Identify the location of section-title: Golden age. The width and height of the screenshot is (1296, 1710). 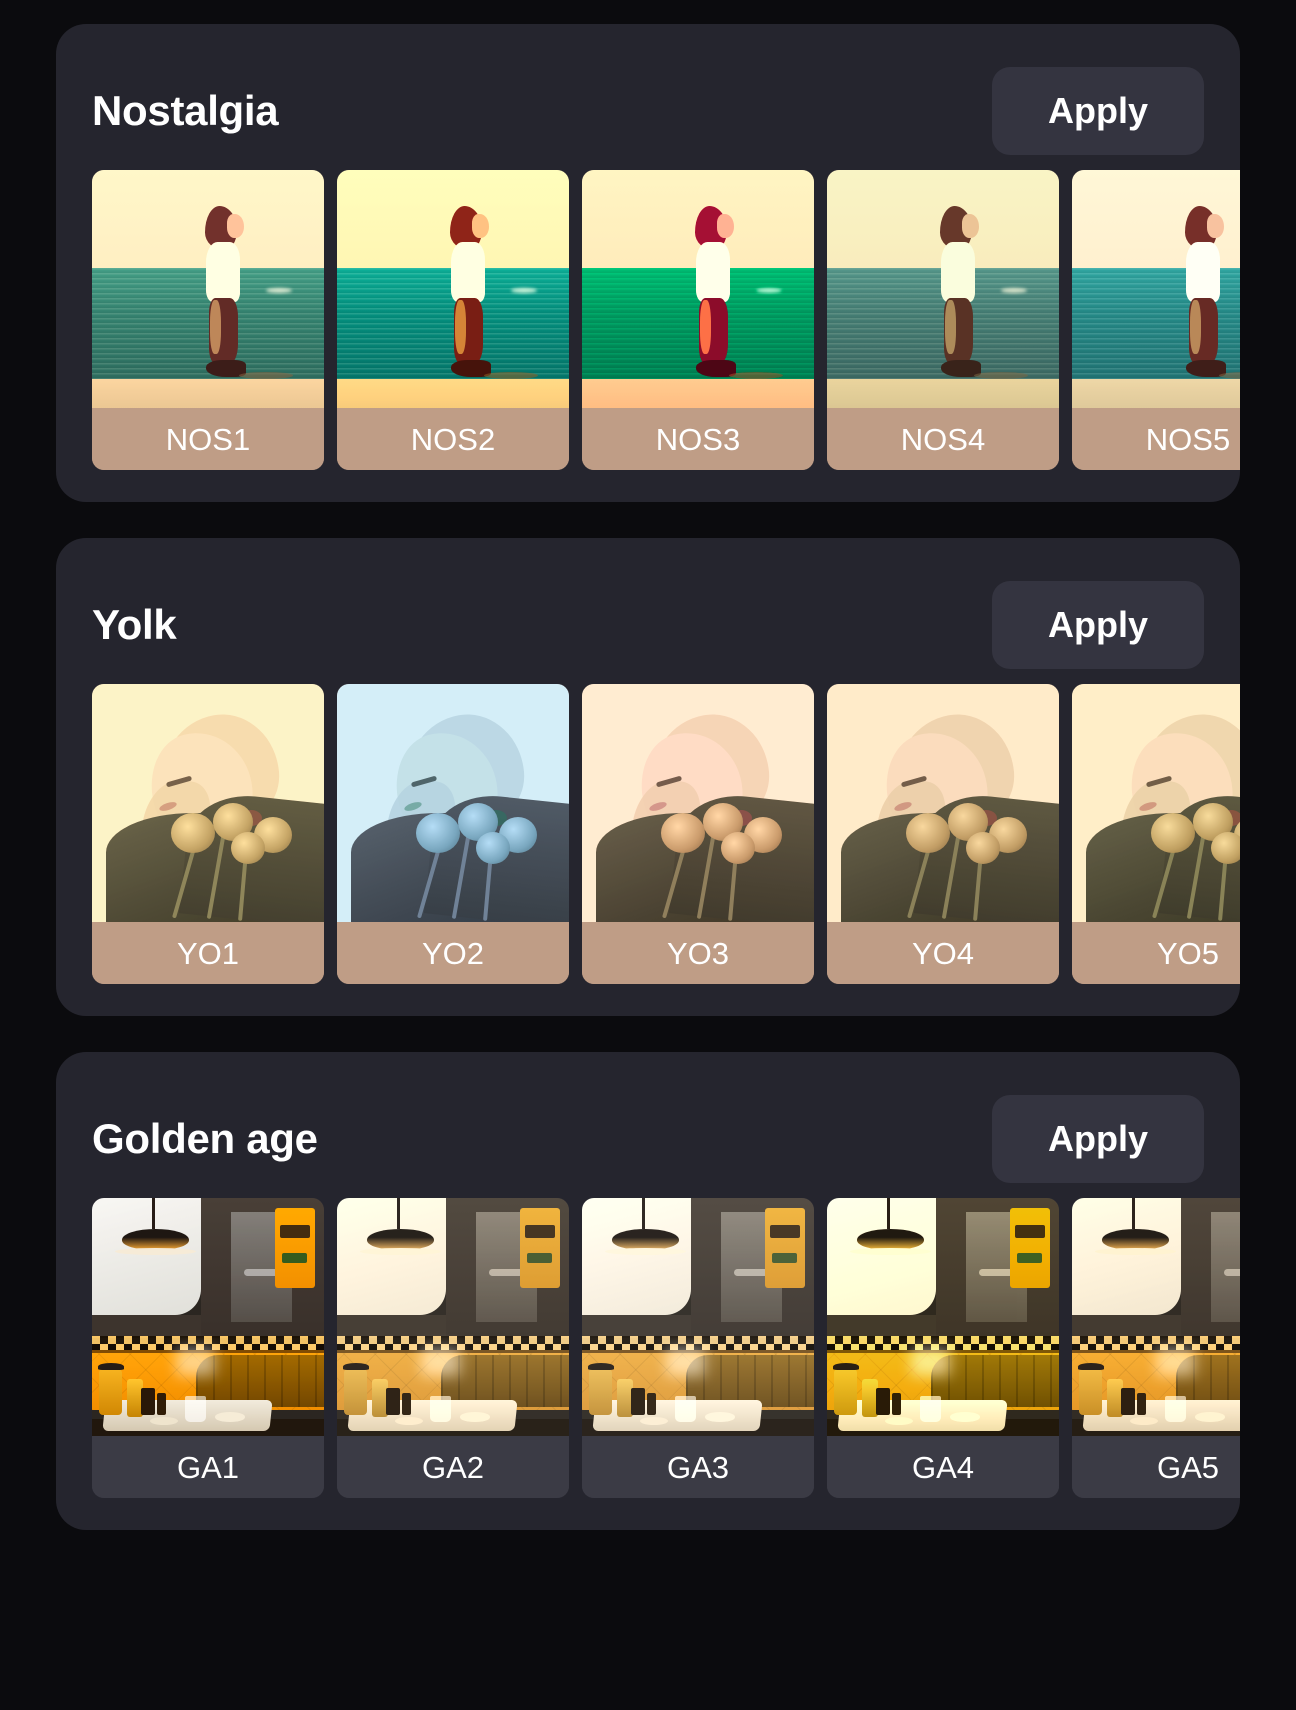
(205, 1138).